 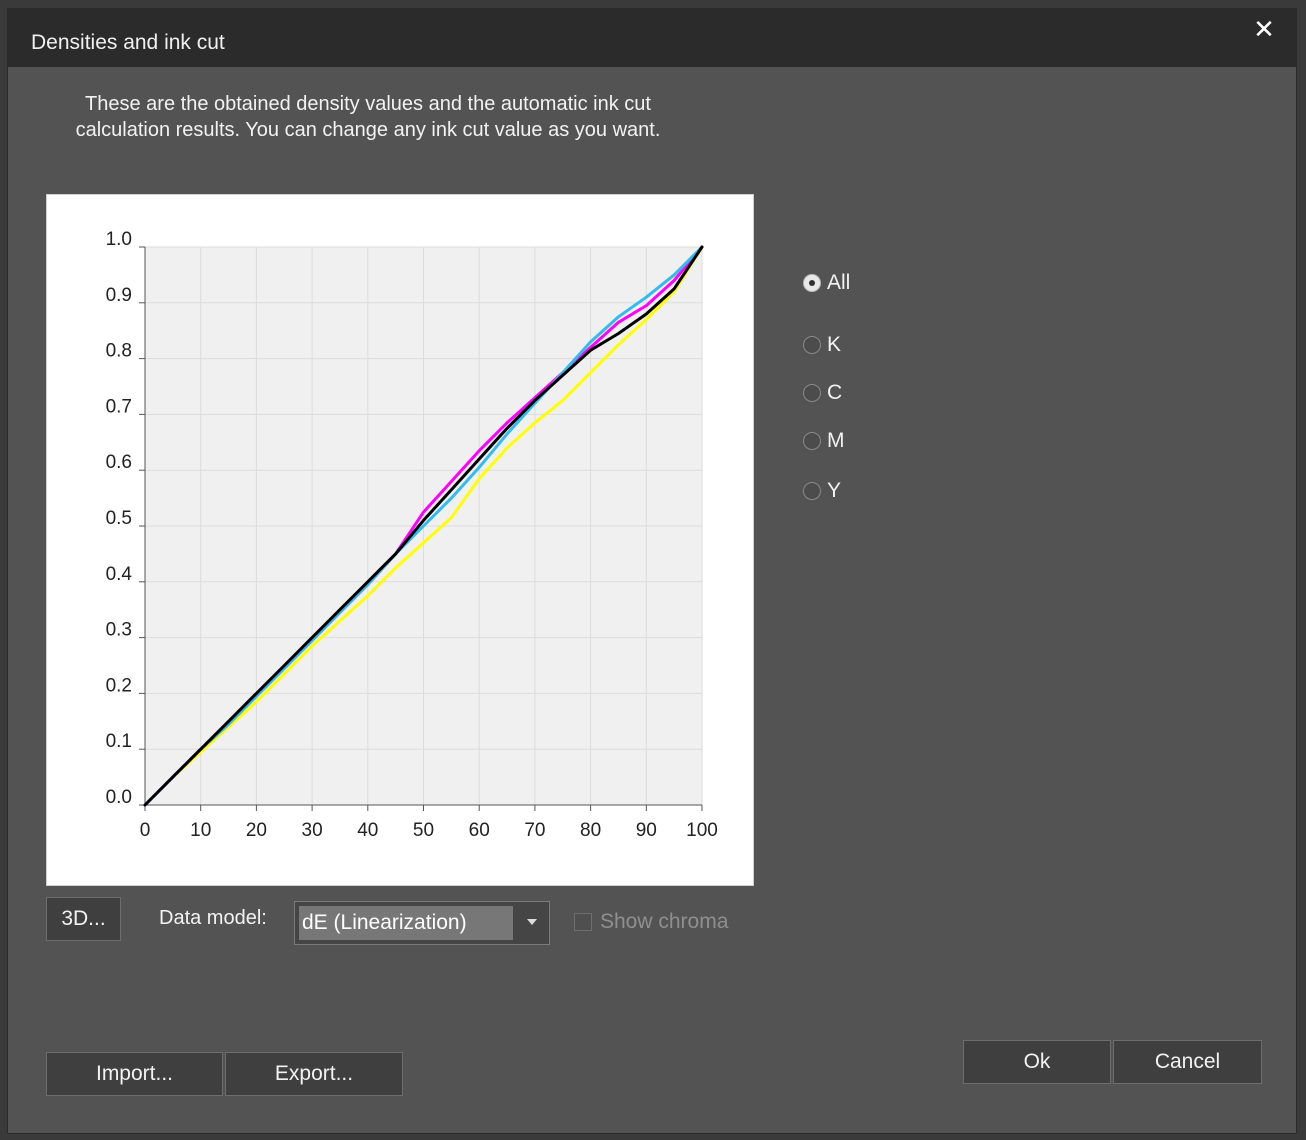 I want to click on channel-radio-label: K, so click(x=834, y=344).